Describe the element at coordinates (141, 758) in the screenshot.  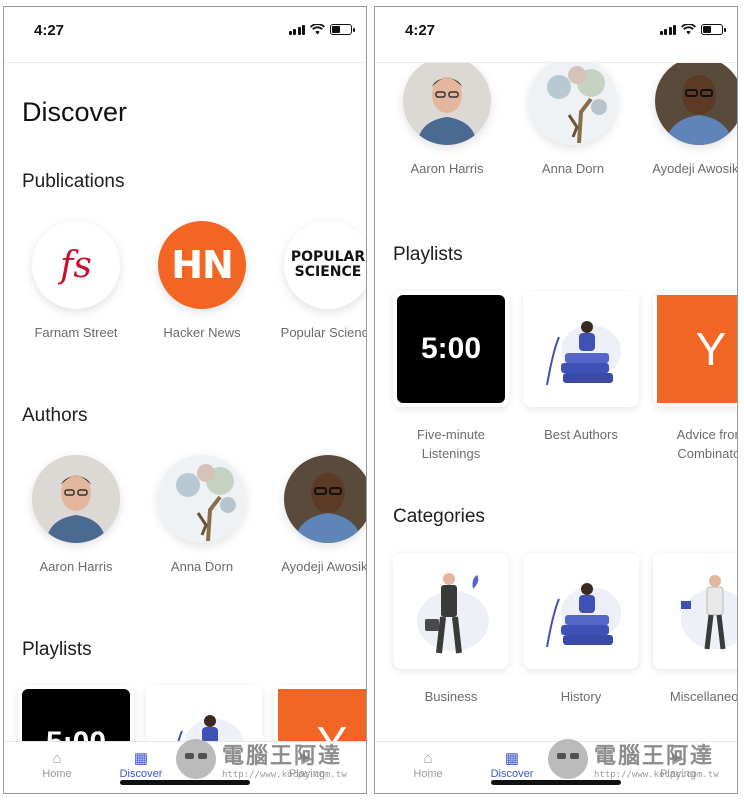
I see `grid-icon: ▦` at that location.